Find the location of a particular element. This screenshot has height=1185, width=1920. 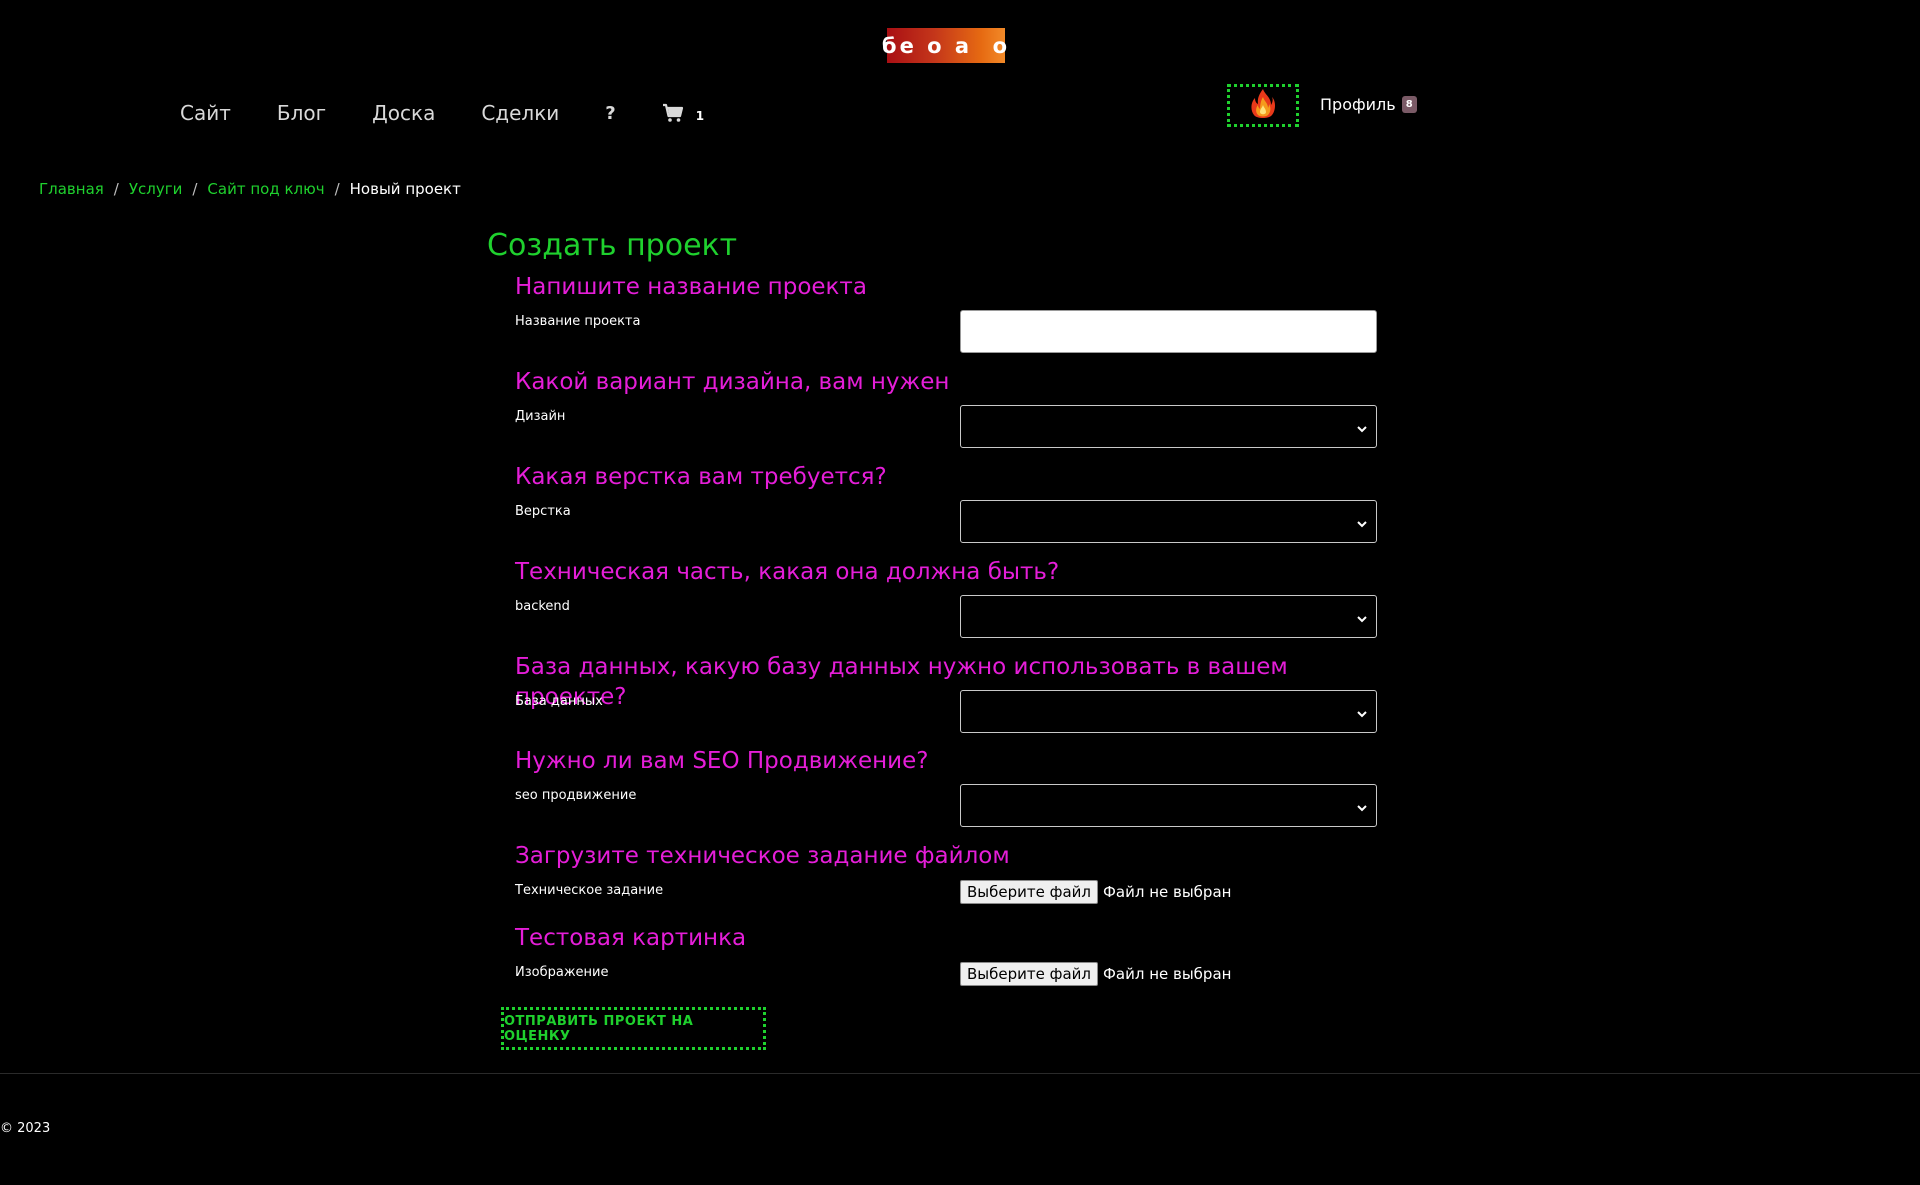

site-logo: бе о а о is located at coordinates (944, 45).